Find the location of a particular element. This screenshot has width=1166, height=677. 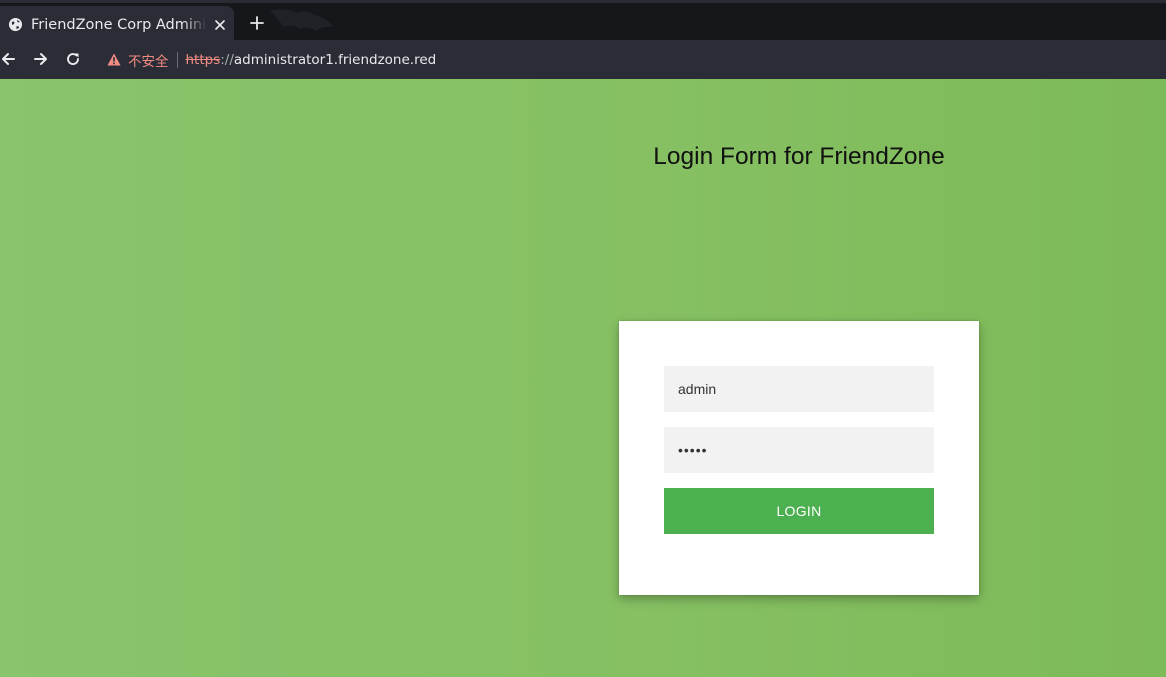

reload-icon is located at coordinates (73, 59).